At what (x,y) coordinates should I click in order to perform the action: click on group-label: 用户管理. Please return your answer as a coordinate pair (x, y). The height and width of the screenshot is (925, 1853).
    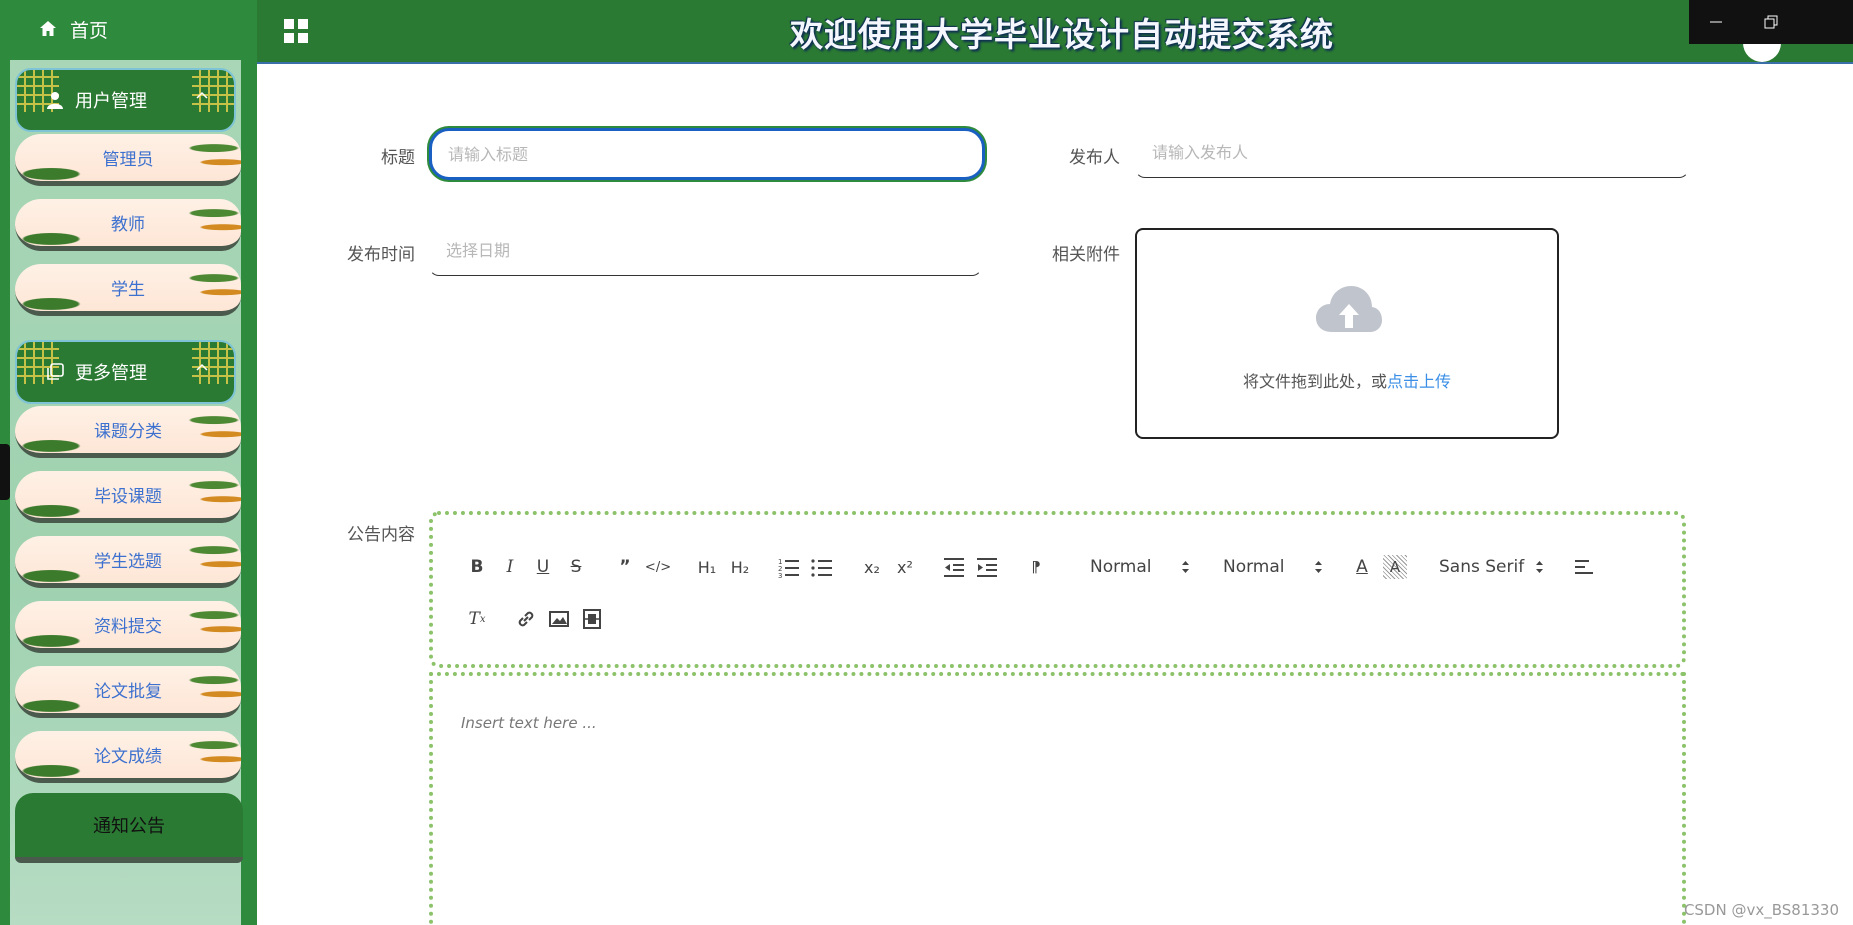
    Looking at the image, I should click on (111, 101).